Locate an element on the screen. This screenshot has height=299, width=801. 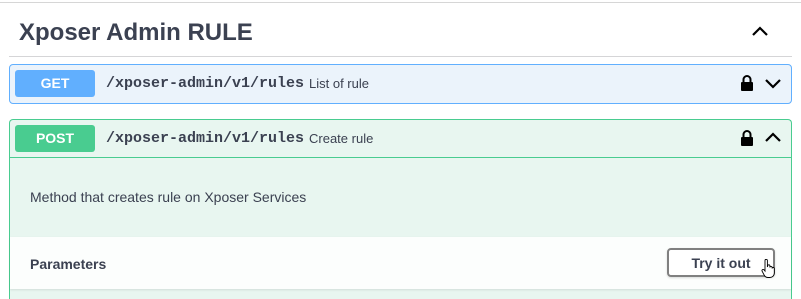
opblock-get-rules: GET /xposer-admin/v1/rules List of rule is located at coordinates (400, 84).